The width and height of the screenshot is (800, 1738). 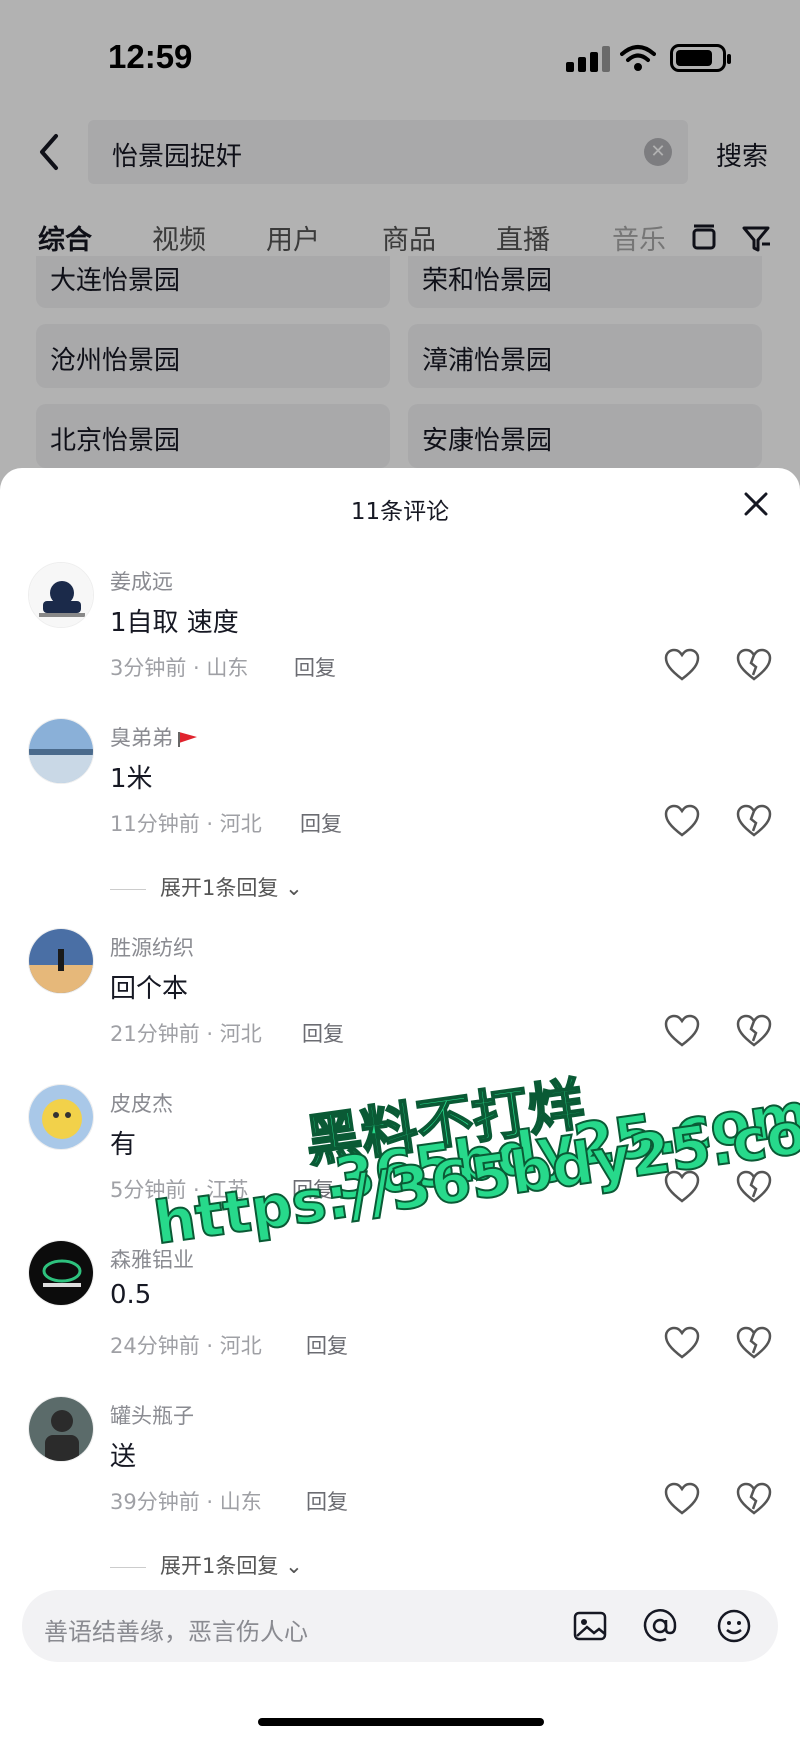 I want to click on mention-icon, so click(x=660, y=1626).